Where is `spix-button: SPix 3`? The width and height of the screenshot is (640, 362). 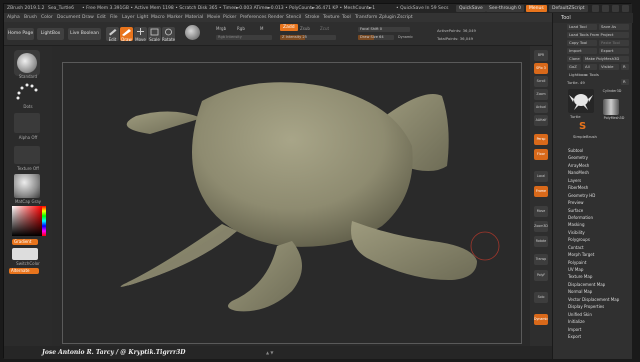
spix-button: SPix 3 is located at coordinates (541, 68).